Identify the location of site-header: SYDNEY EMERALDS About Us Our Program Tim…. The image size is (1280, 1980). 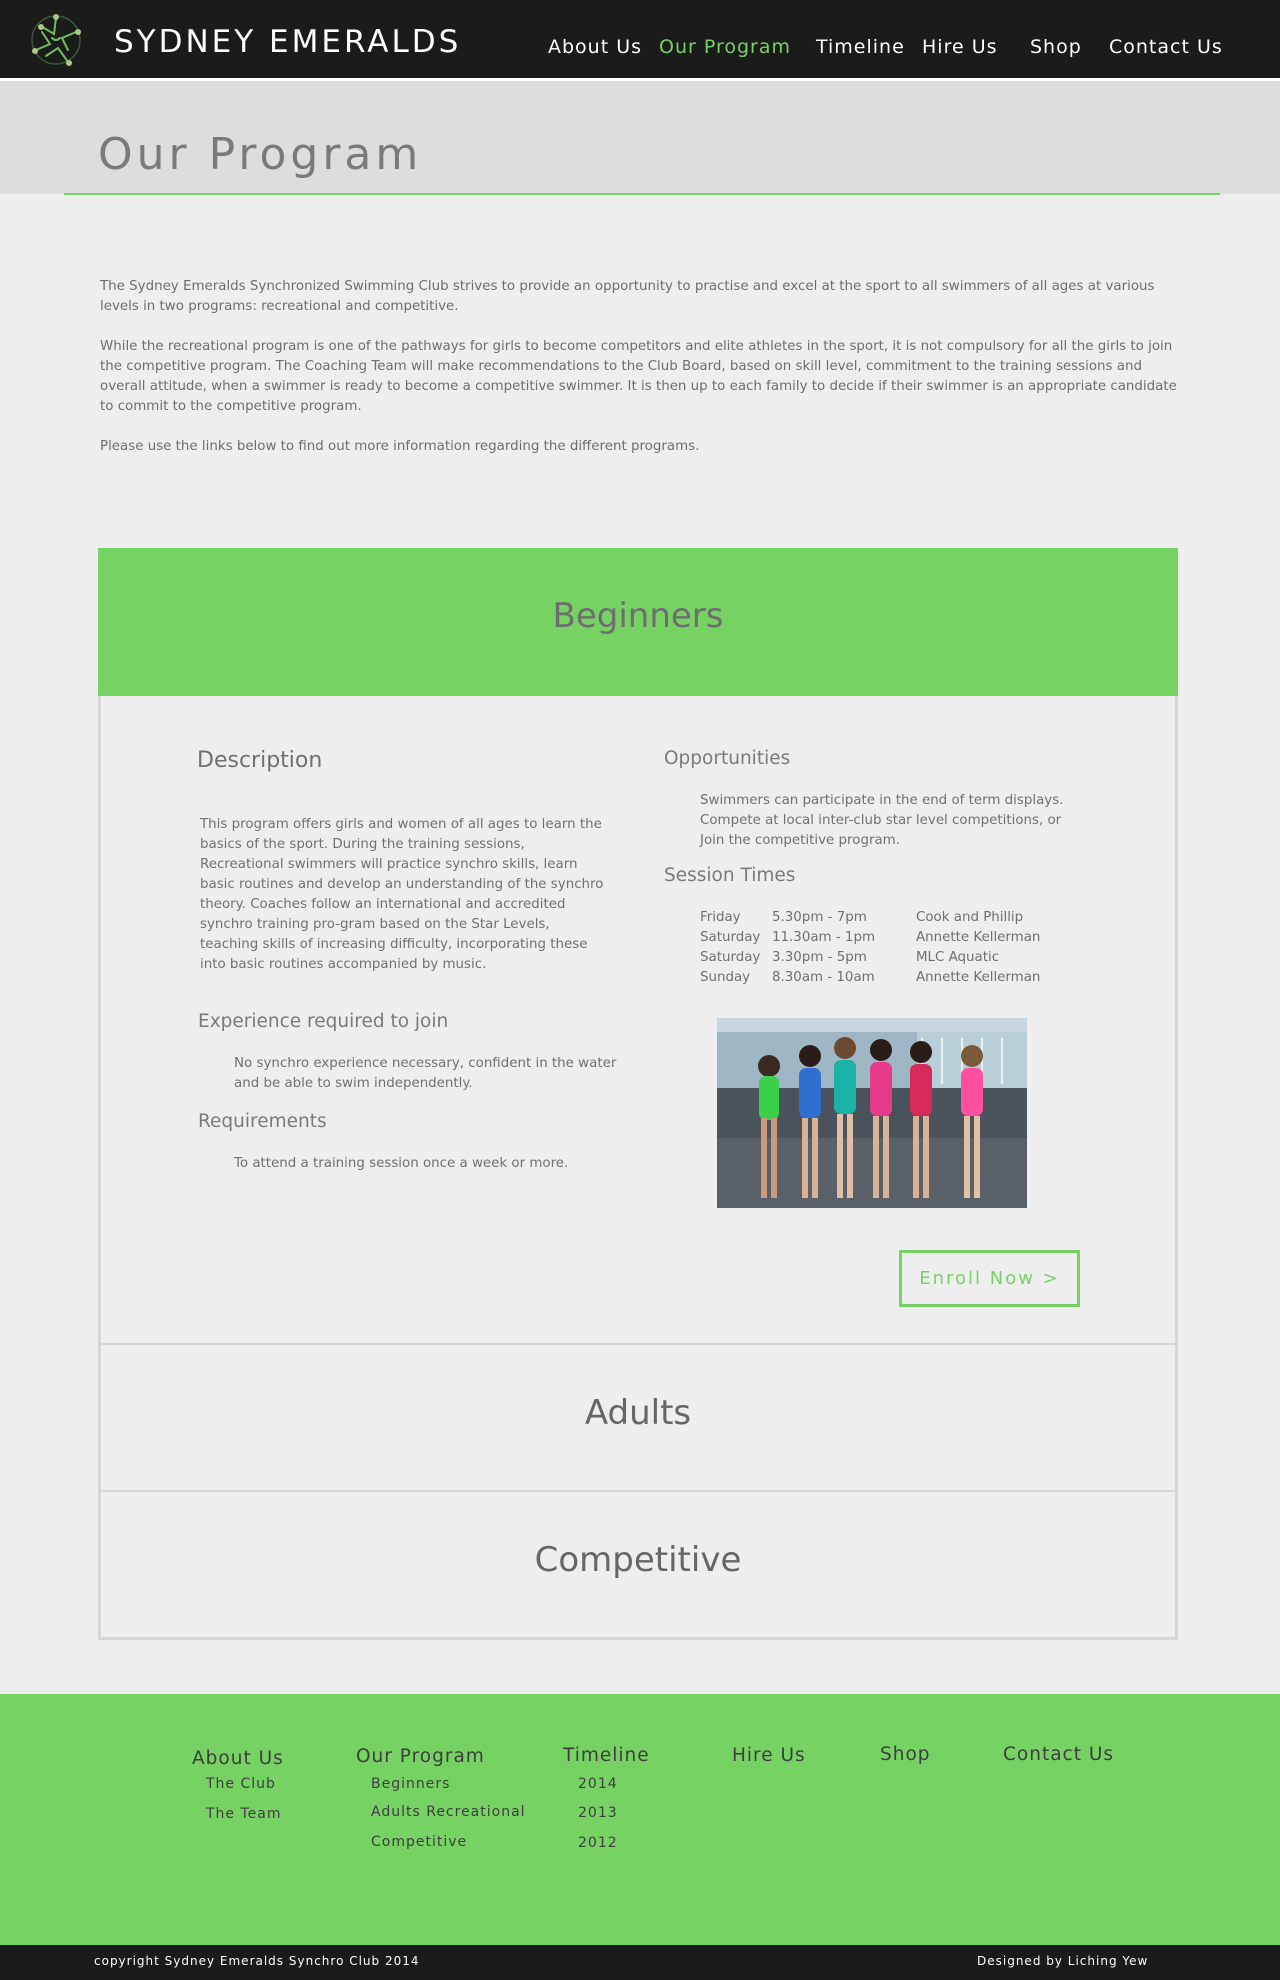
(640, 39).